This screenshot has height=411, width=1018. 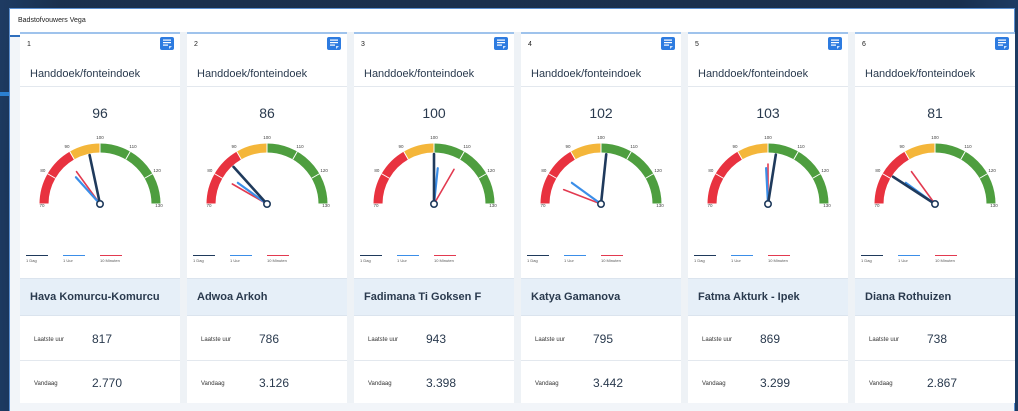 What do you see at coordinates (697, 44) in the screenshot?
I see `card-number: 5` at bounding box center [697, 44].